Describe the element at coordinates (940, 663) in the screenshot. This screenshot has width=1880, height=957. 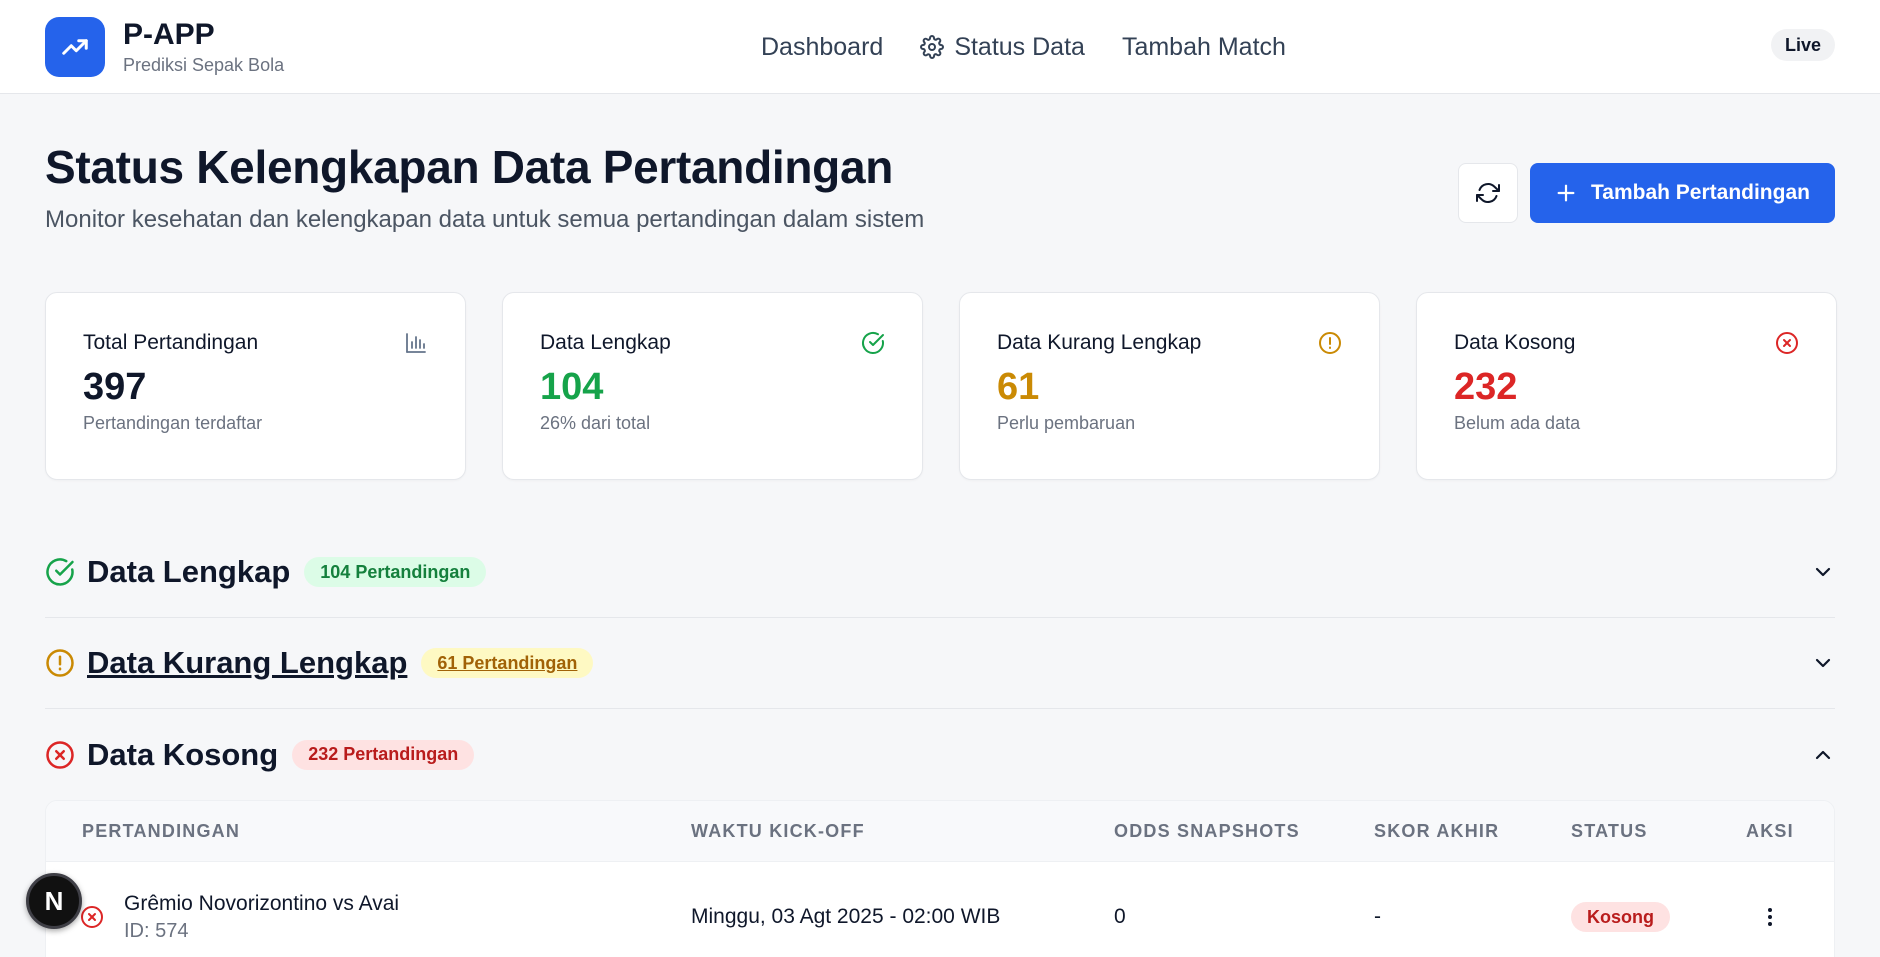
I see `section-data-kurang-lengkap: Data Kurang Lengkap 61 Pertandingan` at that location.